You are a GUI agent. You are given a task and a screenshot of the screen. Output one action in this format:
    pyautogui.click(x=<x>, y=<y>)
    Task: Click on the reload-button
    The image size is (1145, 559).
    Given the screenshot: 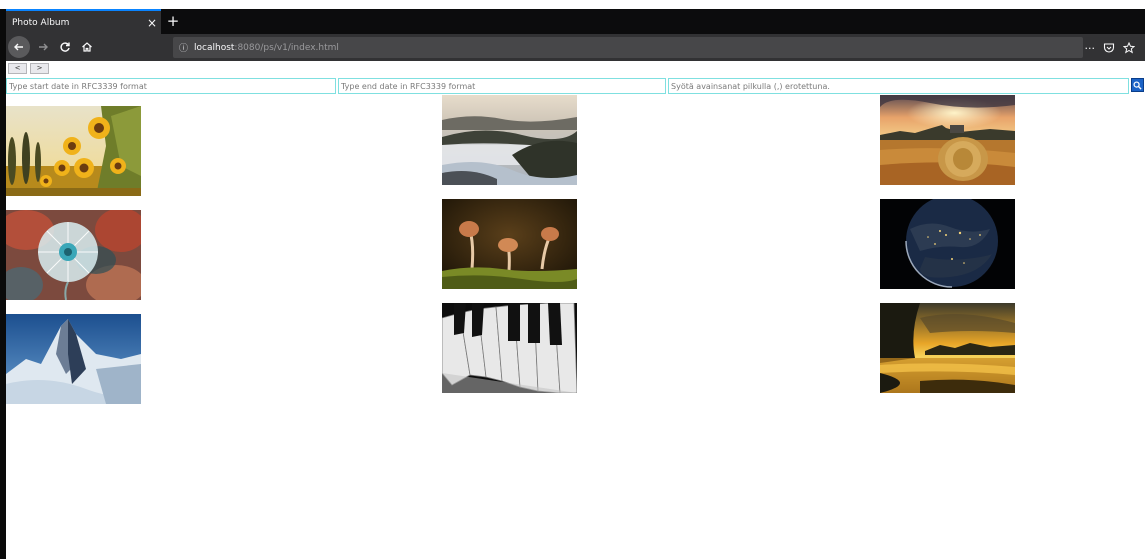 What is the action you would take?
    pyautogui.click(x=65, y=47)
    